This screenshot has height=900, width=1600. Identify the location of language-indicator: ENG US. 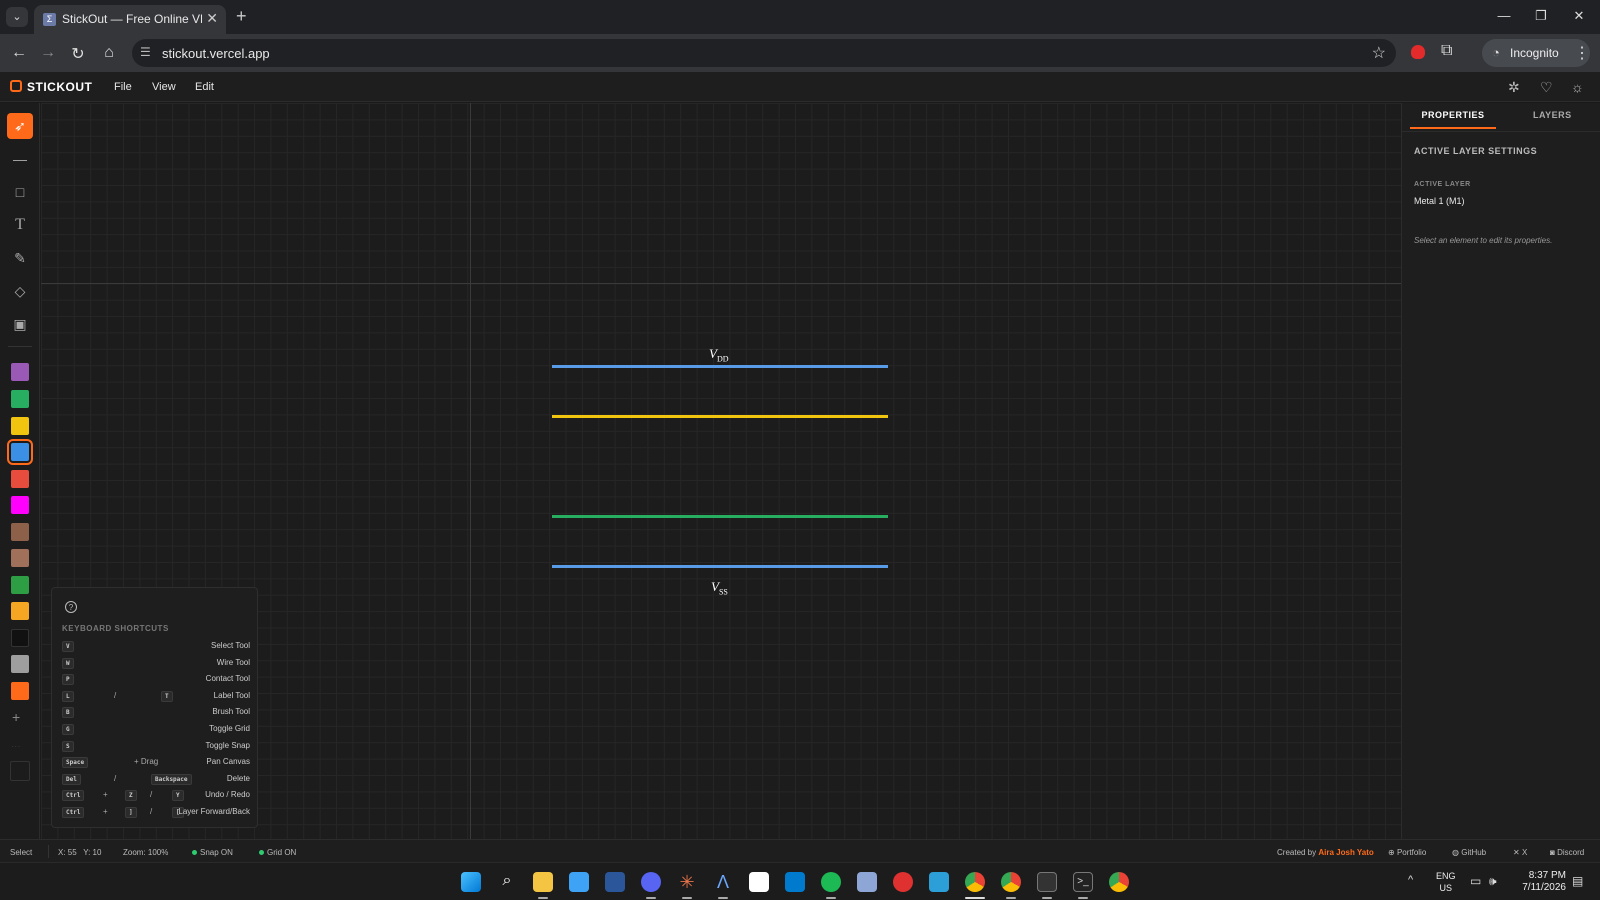
(1446, 882).